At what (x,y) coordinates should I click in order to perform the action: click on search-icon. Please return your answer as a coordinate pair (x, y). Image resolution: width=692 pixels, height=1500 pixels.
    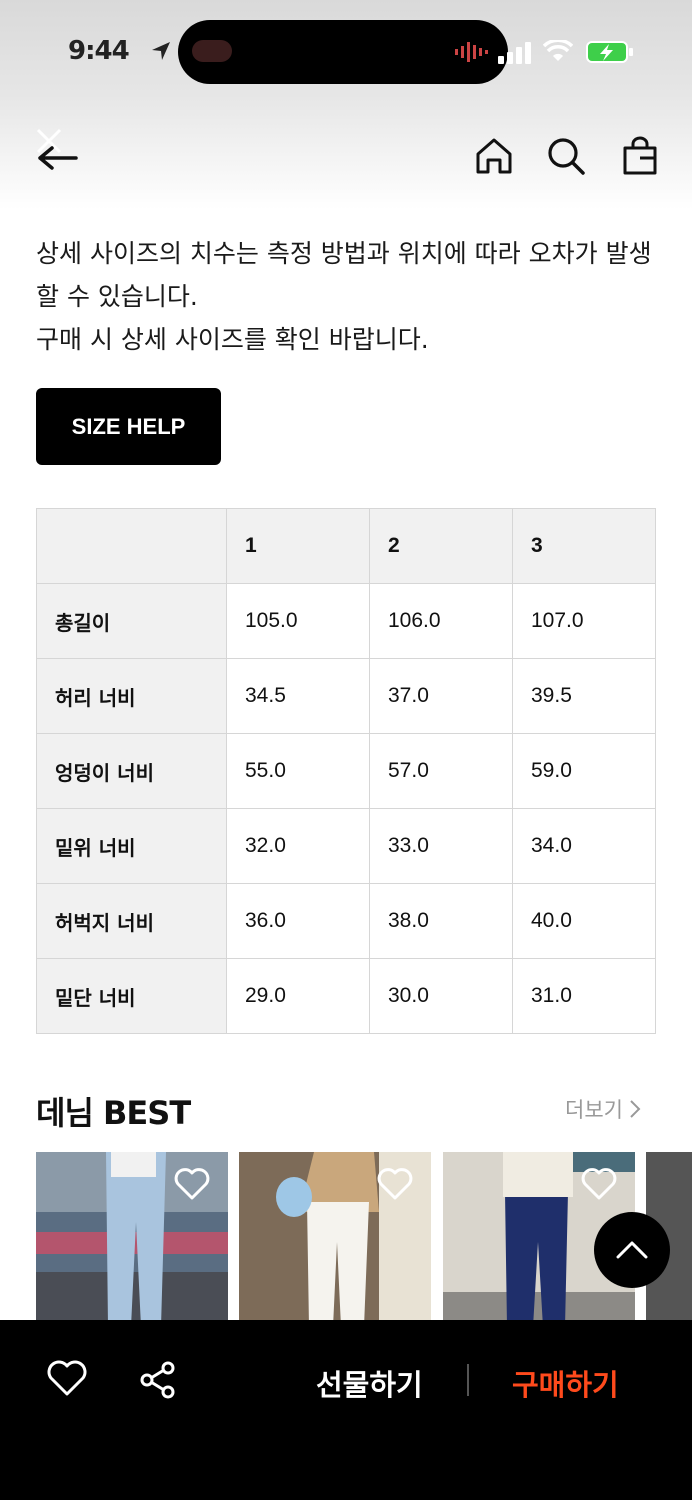
    Looking at the image, I should click on (566, 156).